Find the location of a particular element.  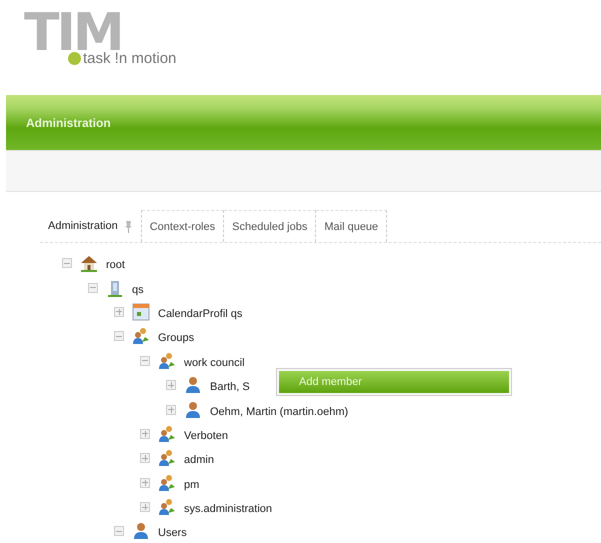

calendar-icon is located at coordinates (141, 311).